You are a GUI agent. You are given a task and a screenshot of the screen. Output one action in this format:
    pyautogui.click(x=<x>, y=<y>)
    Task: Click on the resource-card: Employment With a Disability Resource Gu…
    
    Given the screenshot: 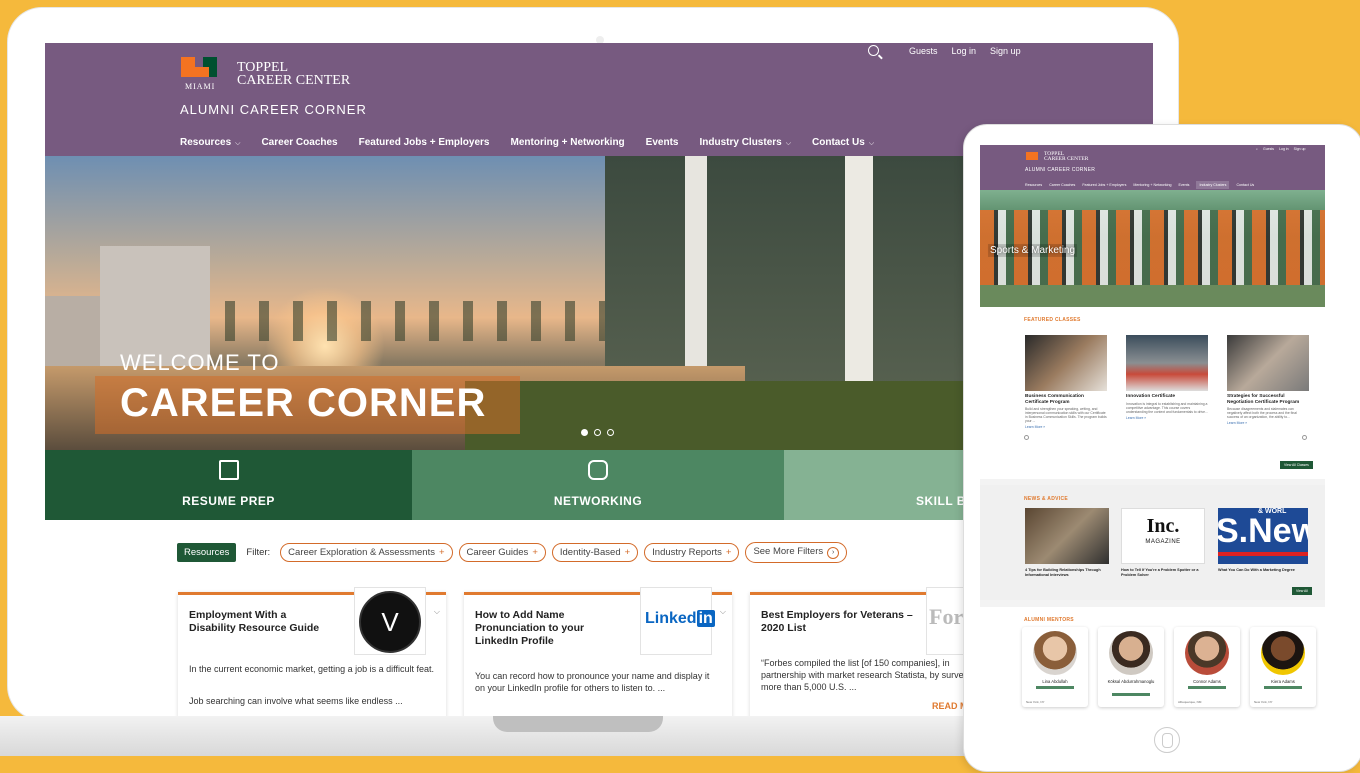 What is the action you would take?
    pyautogui.click(x=312, y=651)
    